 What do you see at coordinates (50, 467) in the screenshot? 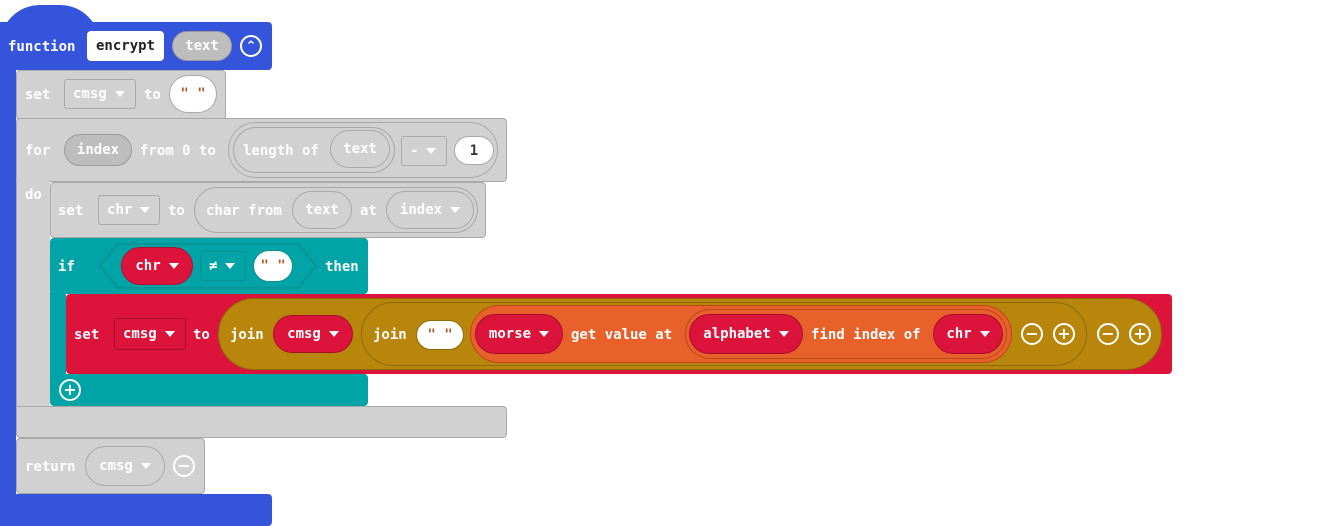
I see `return-keyword: return` at bounding box center [50, 467].